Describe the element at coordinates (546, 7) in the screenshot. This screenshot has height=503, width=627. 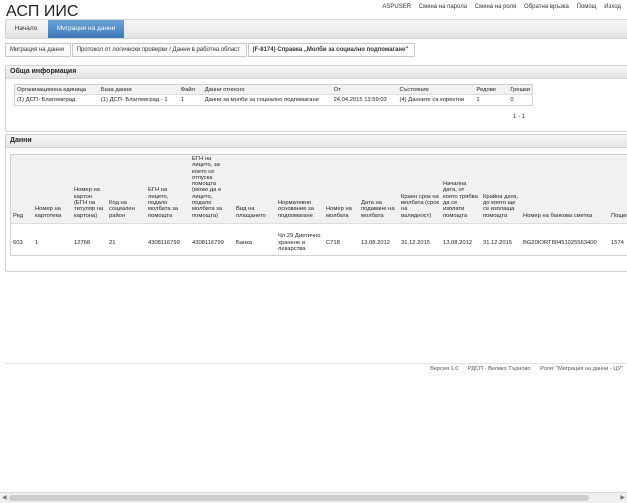
I see `feedback-link: Обратна връзка` at that location.